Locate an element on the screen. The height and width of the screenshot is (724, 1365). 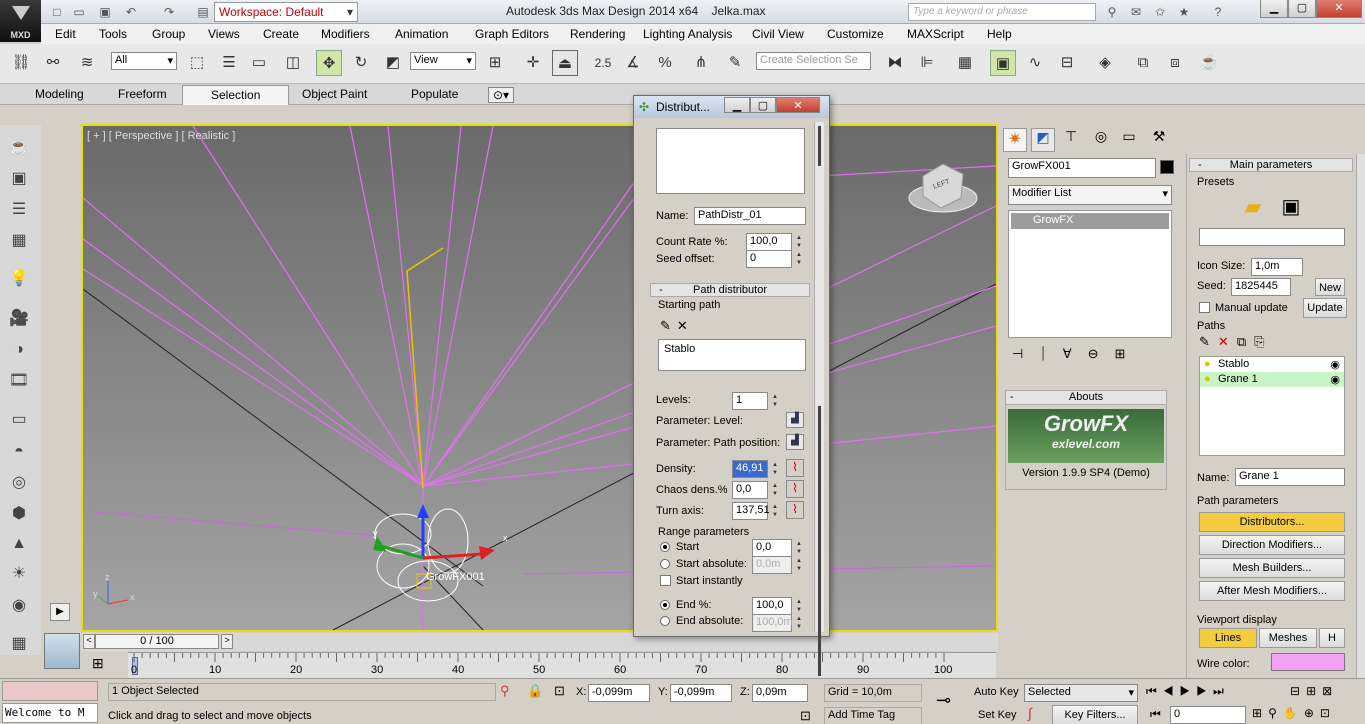
app-logo-button: MXD is located at coordinates (20, 21).